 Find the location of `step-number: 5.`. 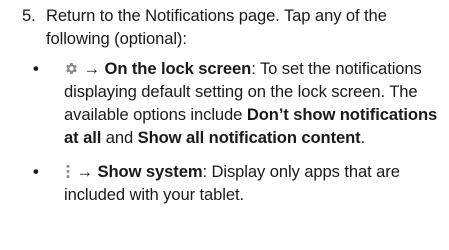

step-number: 5. is located at coordinates (29, 15).